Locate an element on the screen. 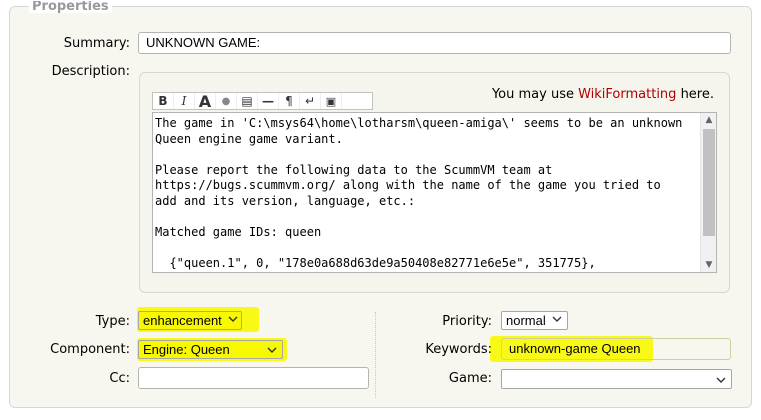 This screenshot has width=761, height=420. game-select is located at coordinates (616, 379).